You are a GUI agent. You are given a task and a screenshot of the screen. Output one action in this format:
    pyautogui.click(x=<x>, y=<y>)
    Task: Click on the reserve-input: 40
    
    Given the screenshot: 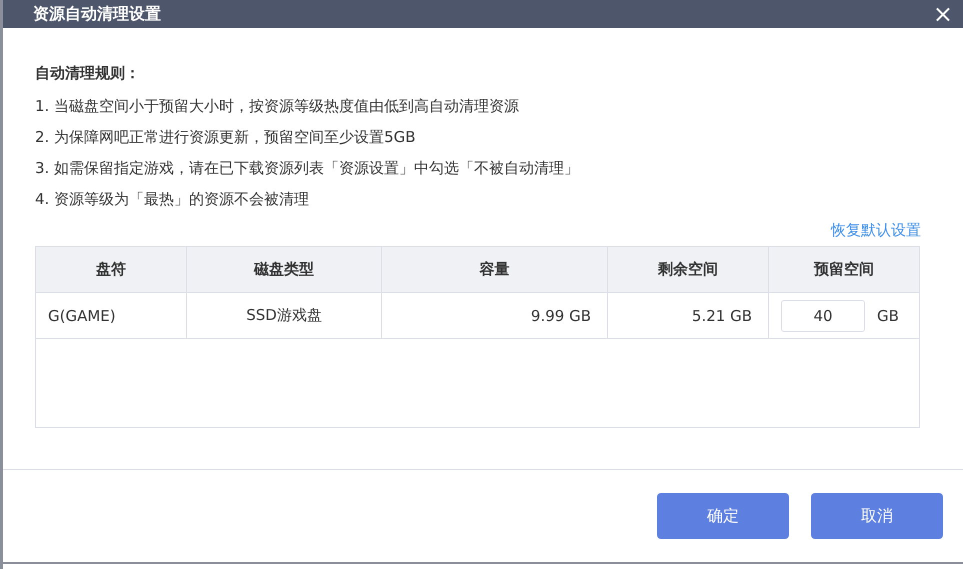 What is the action you would take?
    pyautogui.click(x=823, y=316)
    